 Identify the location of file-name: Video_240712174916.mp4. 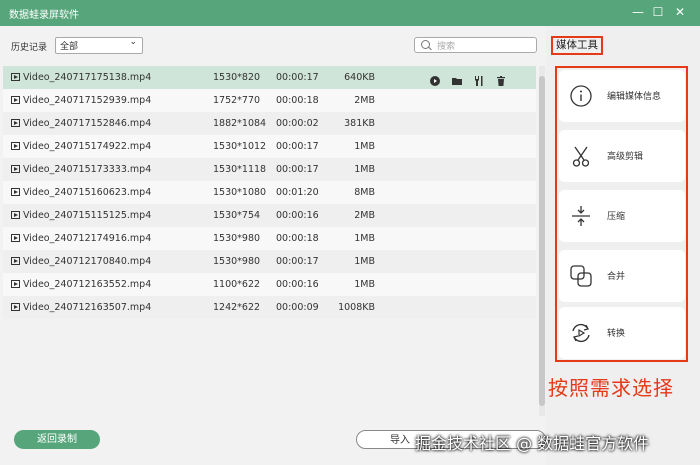
(87, 238).